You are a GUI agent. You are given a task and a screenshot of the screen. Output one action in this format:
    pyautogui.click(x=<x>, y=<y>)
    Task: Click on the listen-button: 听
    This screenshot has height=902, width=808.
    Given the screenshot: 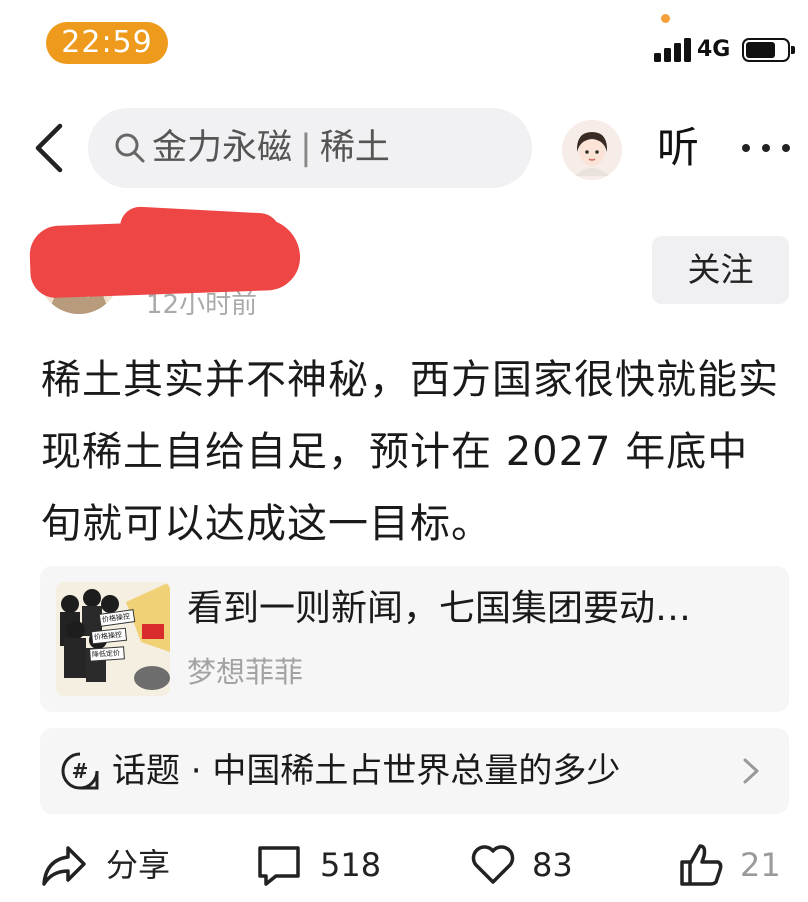 What is the action you would take?
    pyautogui.click(x=678, y=148)
    